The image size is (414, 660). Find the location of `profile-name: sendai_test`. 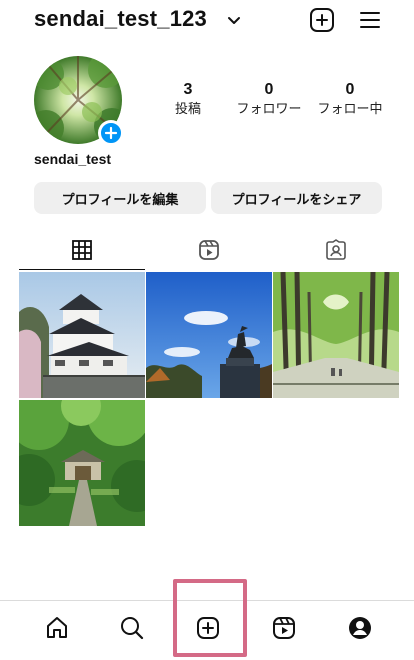

profile-name: sendai_test is located at coordinates (73, 159).